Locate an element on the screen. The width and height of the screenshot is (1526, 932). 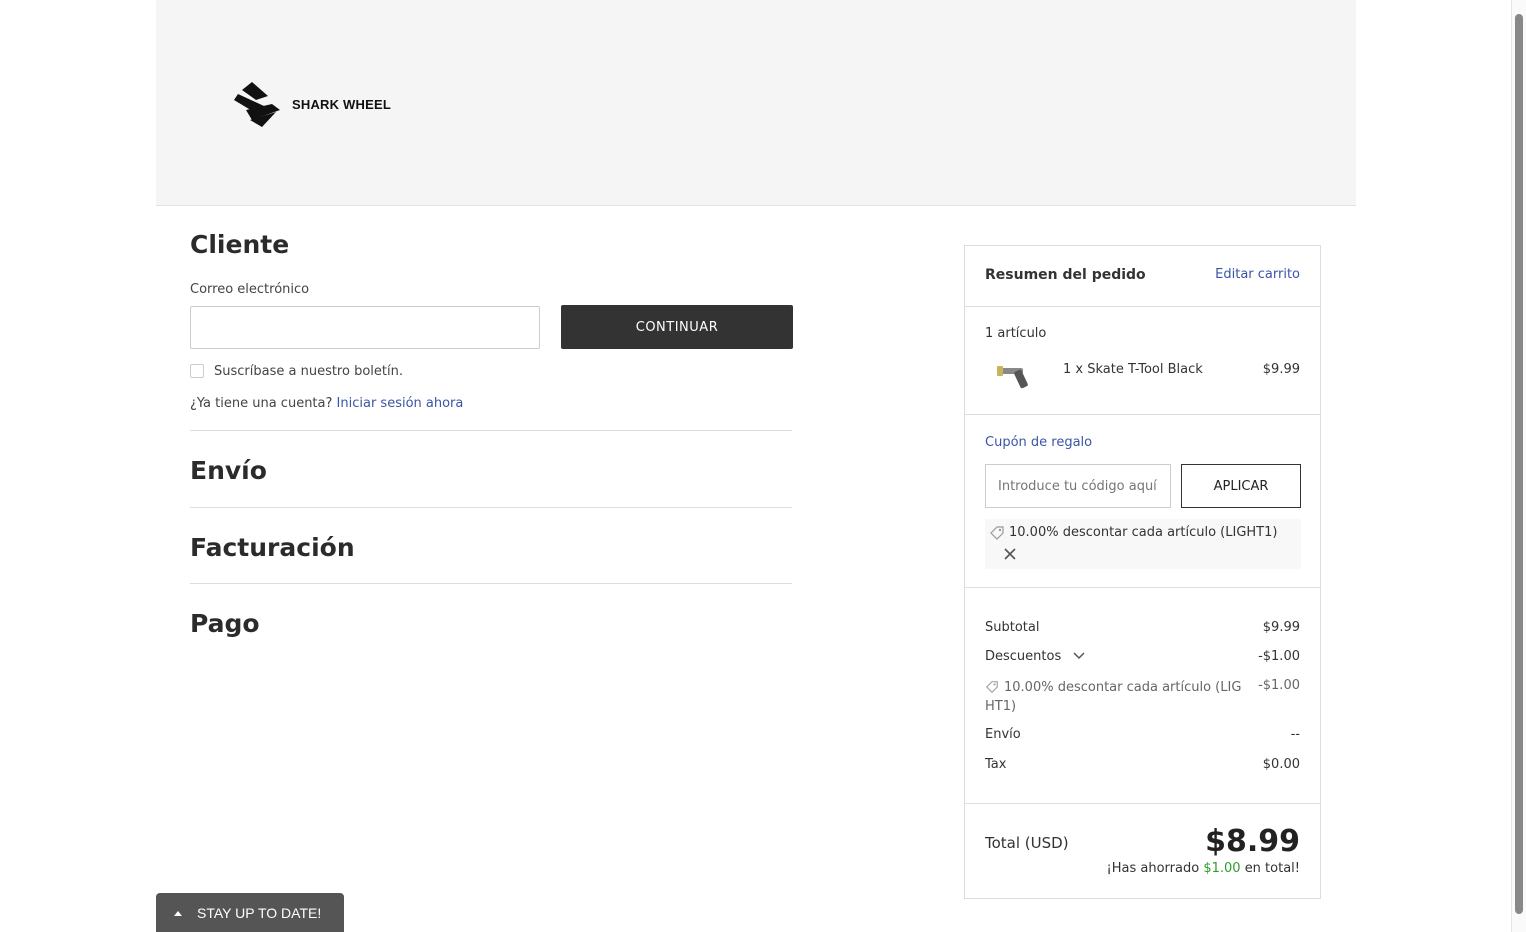
brand-name: SHARK WHEEL is located at coordinates (341, 104).